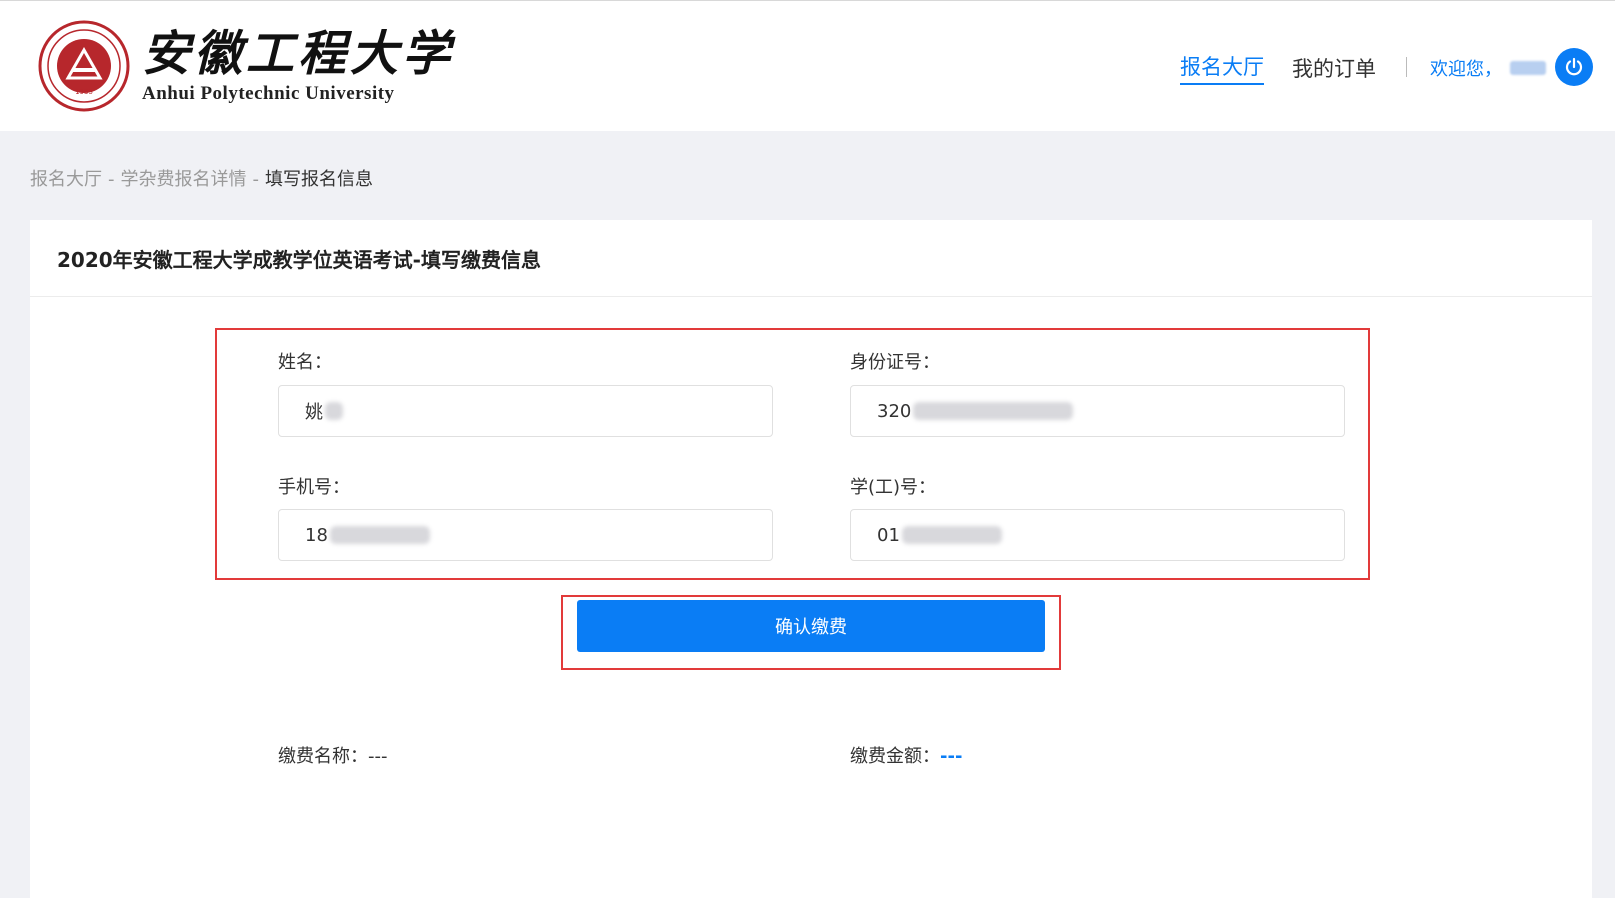 This screenshot has width=1615, height=898. I want to click on breadcrumb-item-fee-detail: 学杂费报名详情, so click(184, 179).